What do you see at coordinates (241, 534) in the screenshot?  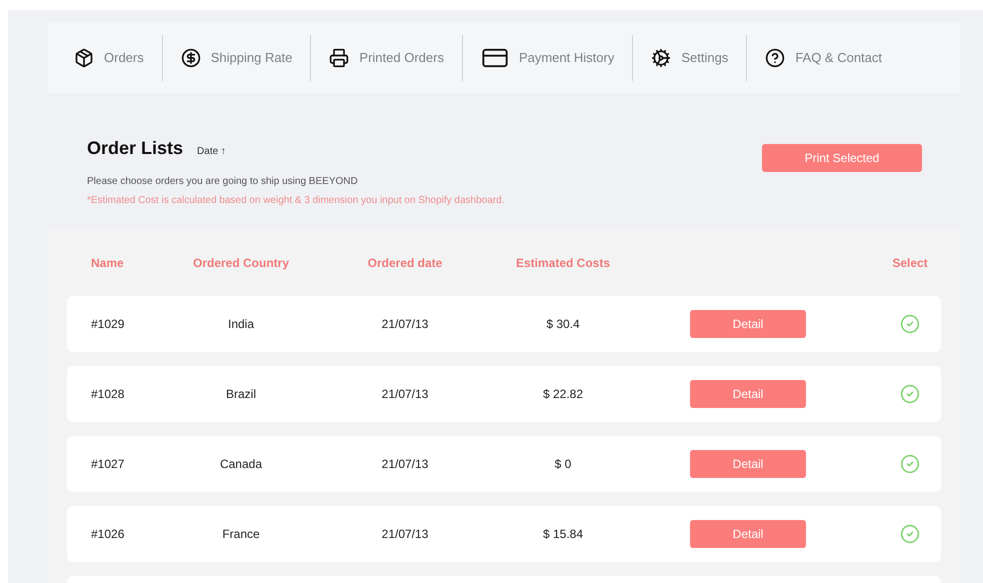 I see `country-cell-text: France` at bounding box center [241, 534].